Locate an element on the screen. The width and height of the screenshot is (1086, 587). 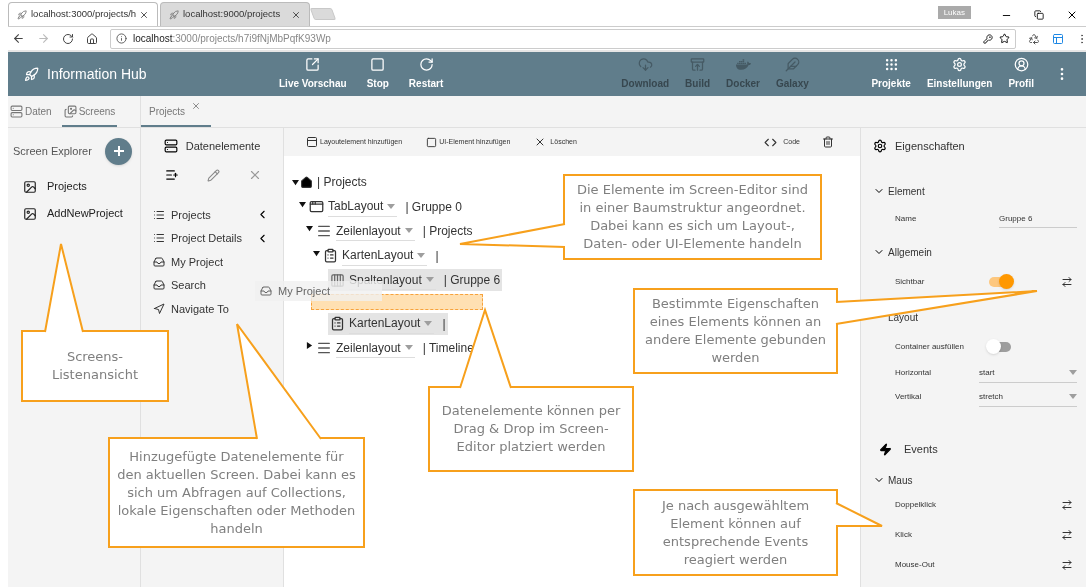
callout-box: Die Elemente im Screen-Editor sind in einer Baumstruktur angeordnet. Dabei kann es sich um Layout-, Daten- oder UI-Elemente handeln is located at coordinates (692, 217).